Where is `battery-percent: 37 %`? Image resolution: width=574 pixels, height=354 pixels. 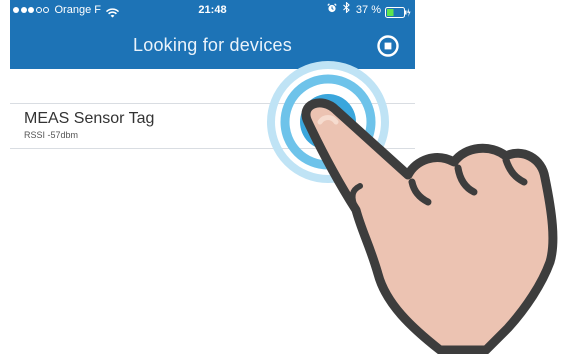 battery-percent: 37 % is located at coordinates (368, 10).